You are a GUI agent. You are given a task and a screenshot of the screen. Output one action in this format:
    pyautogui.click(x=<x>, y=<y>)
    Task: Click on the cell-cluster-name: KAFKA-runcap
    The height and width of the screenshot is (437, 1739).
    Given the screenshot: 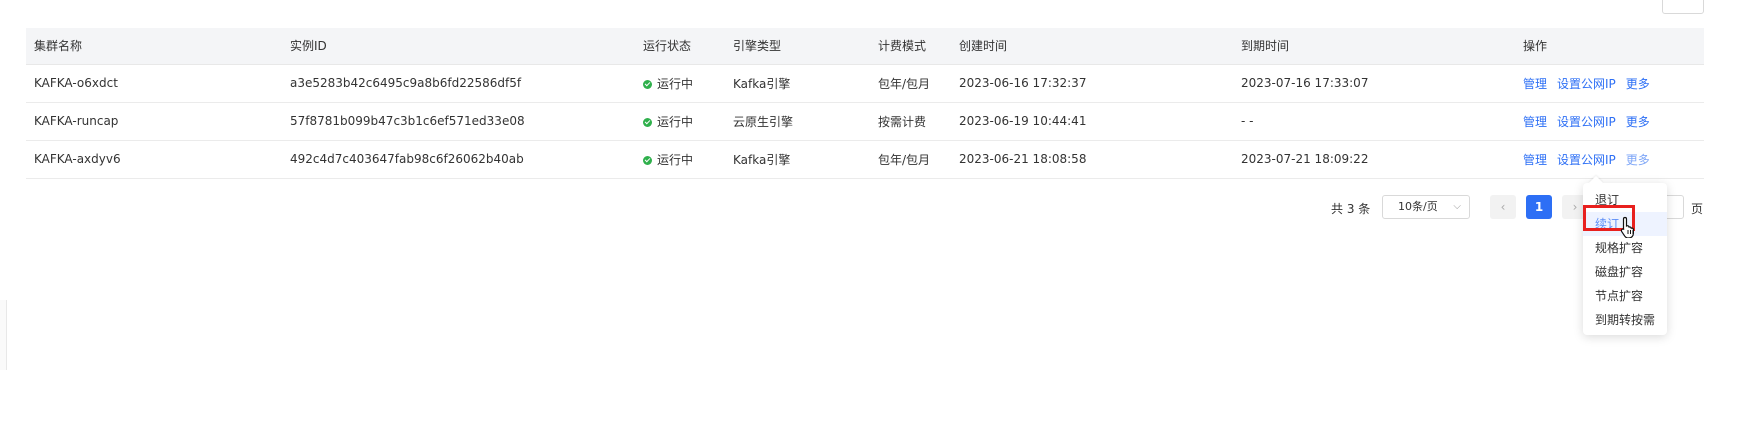 What is the action you would take?
    pyautogui.click(x=154, y=121)
    